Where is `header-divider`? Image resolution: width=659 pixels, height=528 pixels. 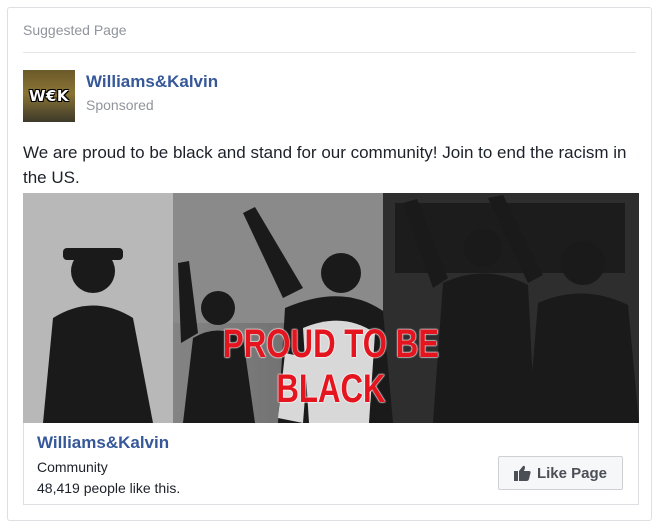
header-divider is located at coordinates (329, 52).